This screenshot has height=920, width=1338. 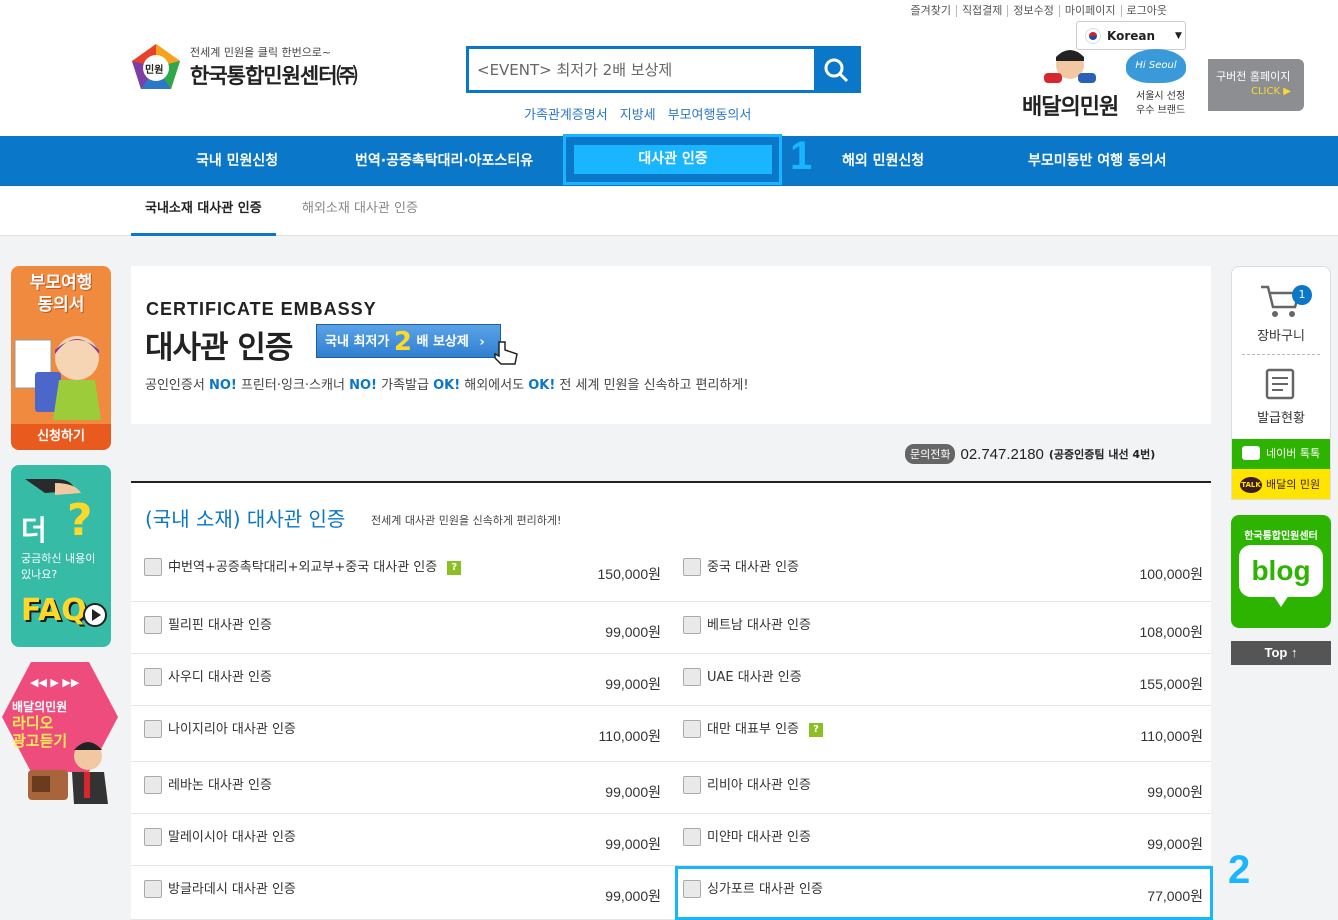 What do you see at coordinates (883, 161) in the screenshot?
I see `nav-overseas-civil: 해외 민원신청` at bounding box center [883, 161].